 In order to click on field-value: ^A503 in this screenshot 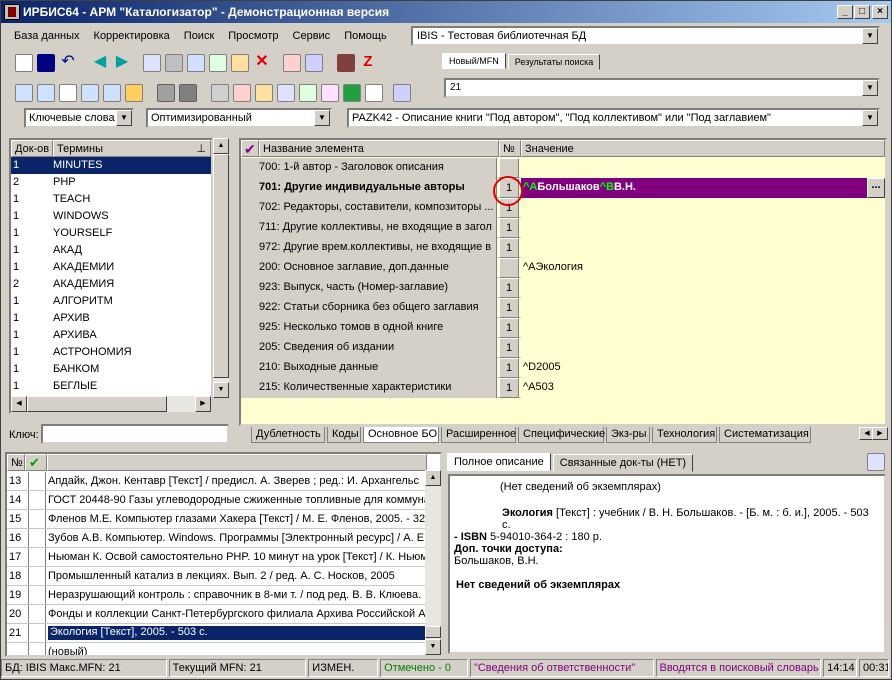, I will do `click(703, 388)`.